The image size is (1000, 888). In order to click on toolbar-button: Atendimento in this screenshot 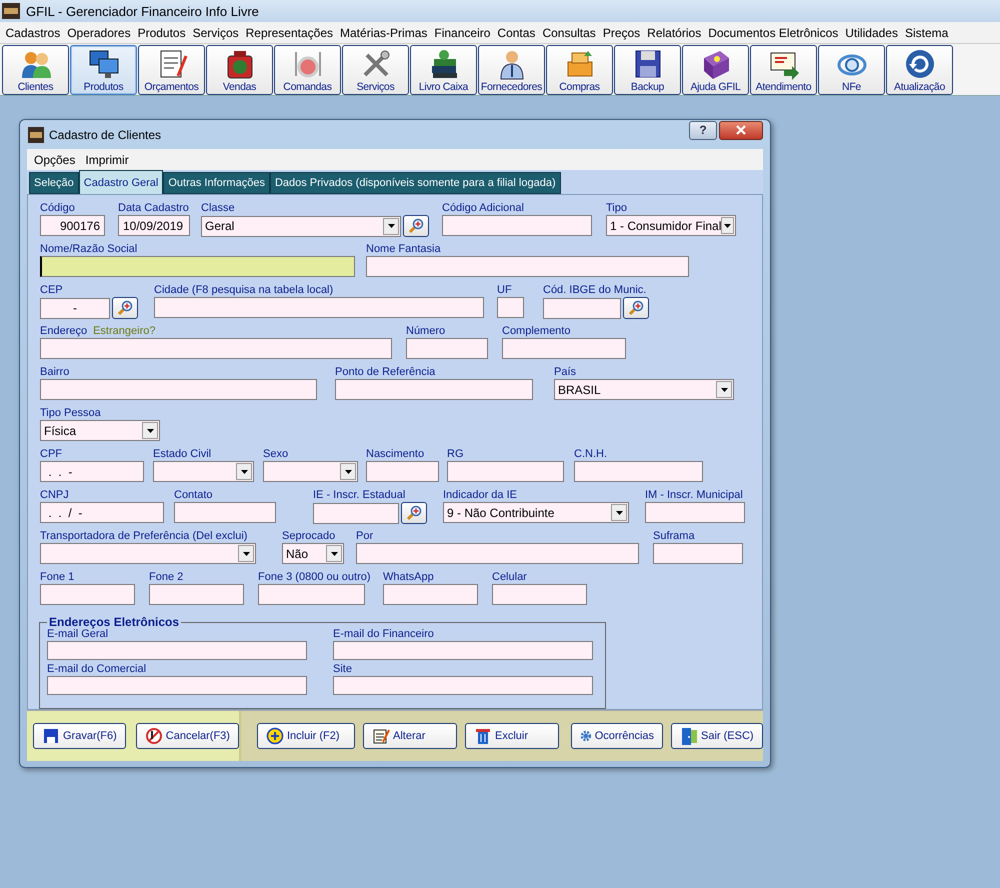, I will do `click(783, 70)`.